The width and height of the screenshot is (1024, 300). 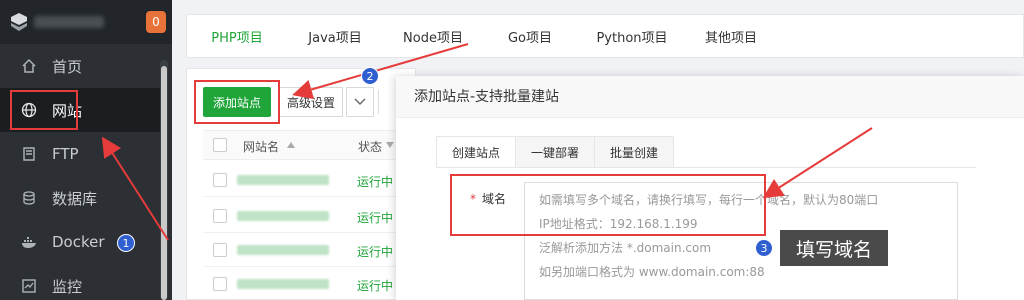 What do you see at coordinates (311, 102) in the screenshot?
I see `advanced-settings-button: 高级设置` at bounding box center [311, 102].